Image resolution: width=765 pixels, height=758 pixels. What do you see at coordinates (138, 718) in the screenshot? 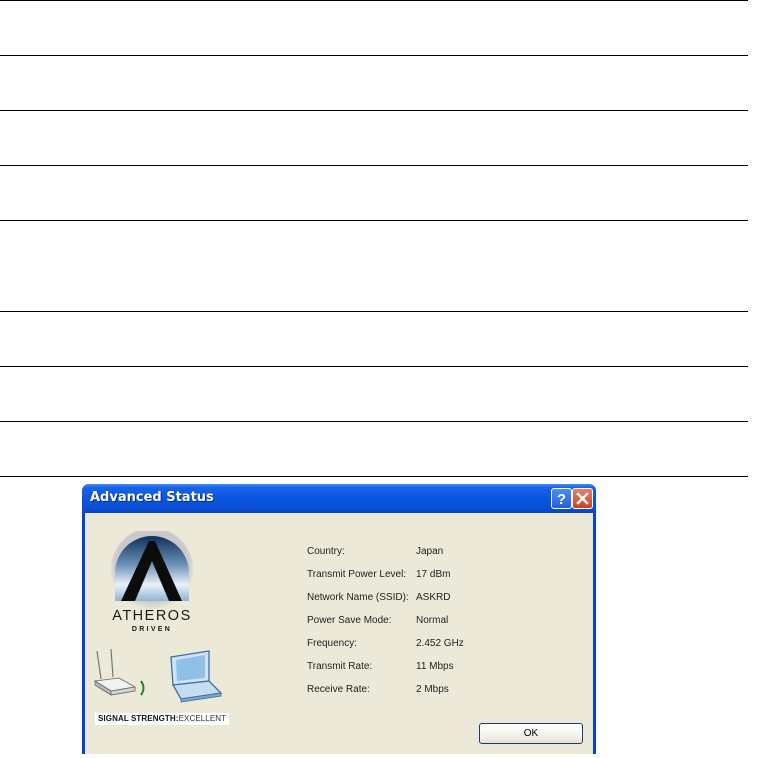
I see `signal-strength-label: SIGNAL STRENGTH:` at bounding box center [138, 718].